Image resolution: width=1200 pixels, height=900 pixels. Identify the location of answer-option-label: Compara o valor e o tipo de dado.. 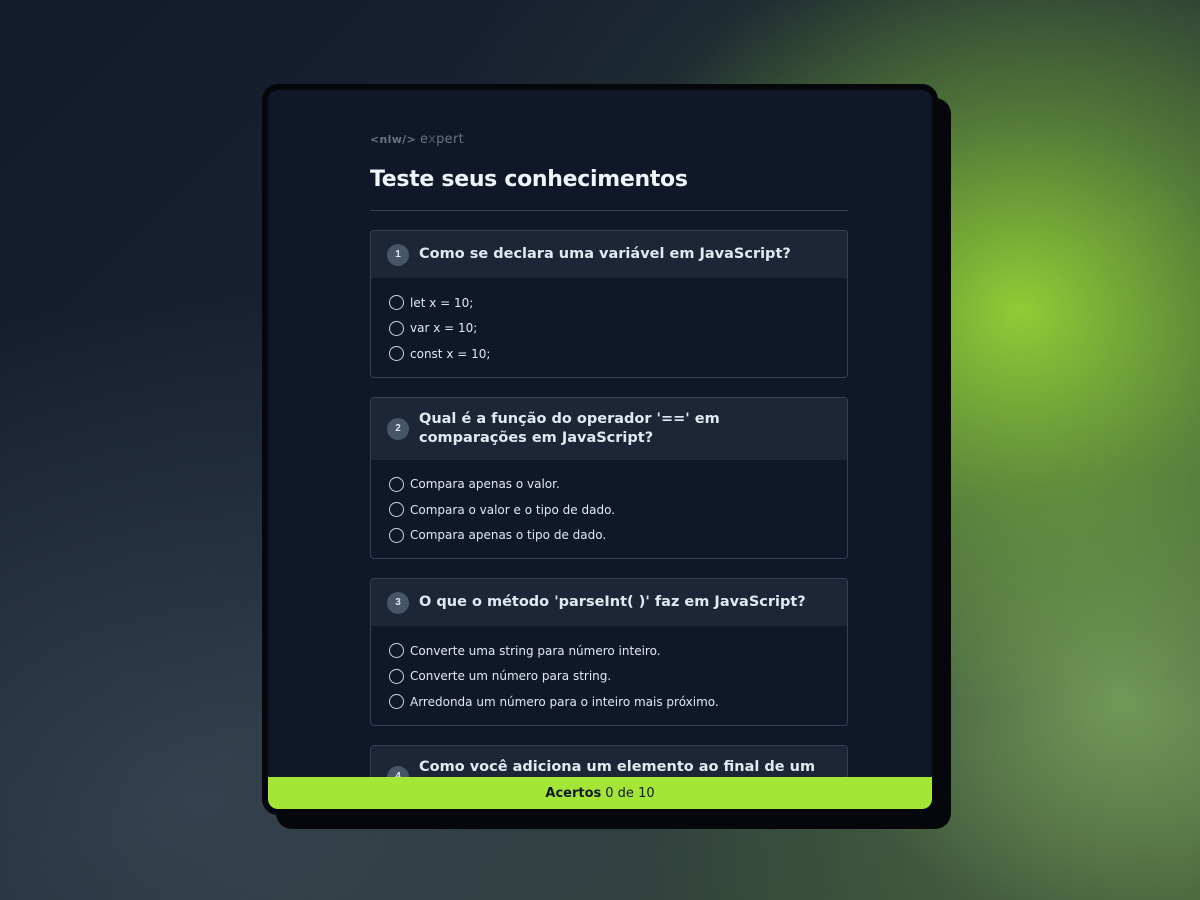
(513, 509).